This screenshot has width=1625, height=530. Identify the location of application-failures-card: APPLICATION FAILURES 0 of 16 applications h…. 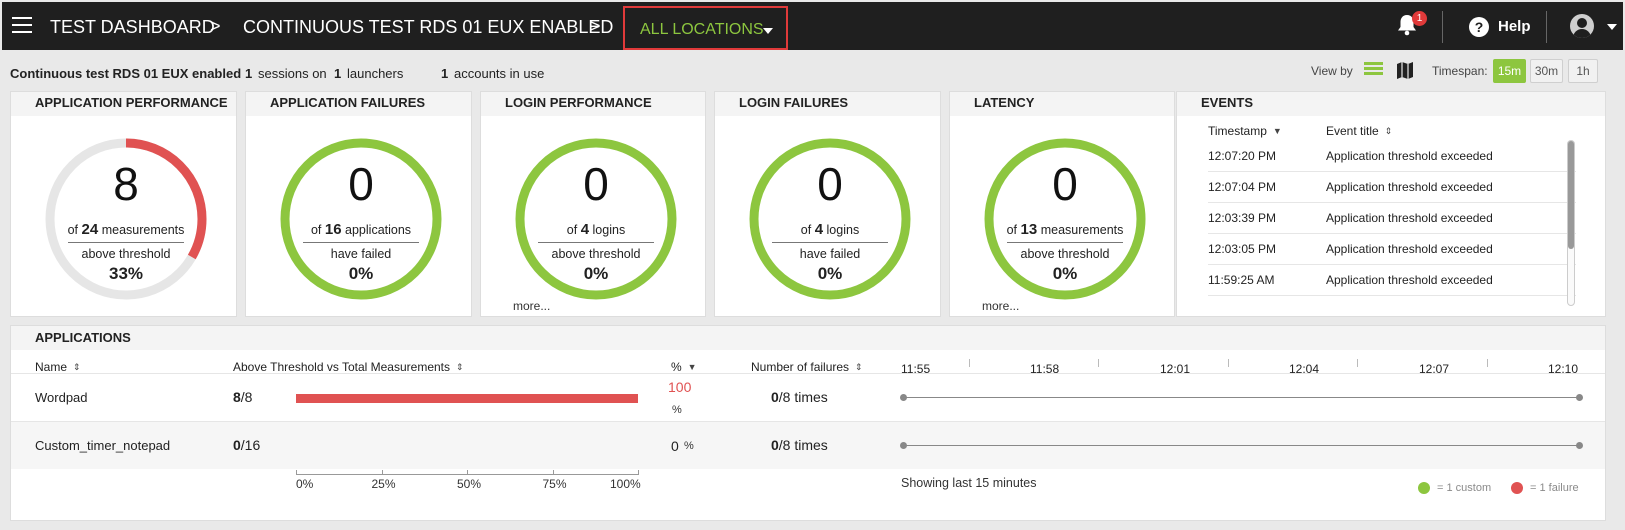
(358, 204).